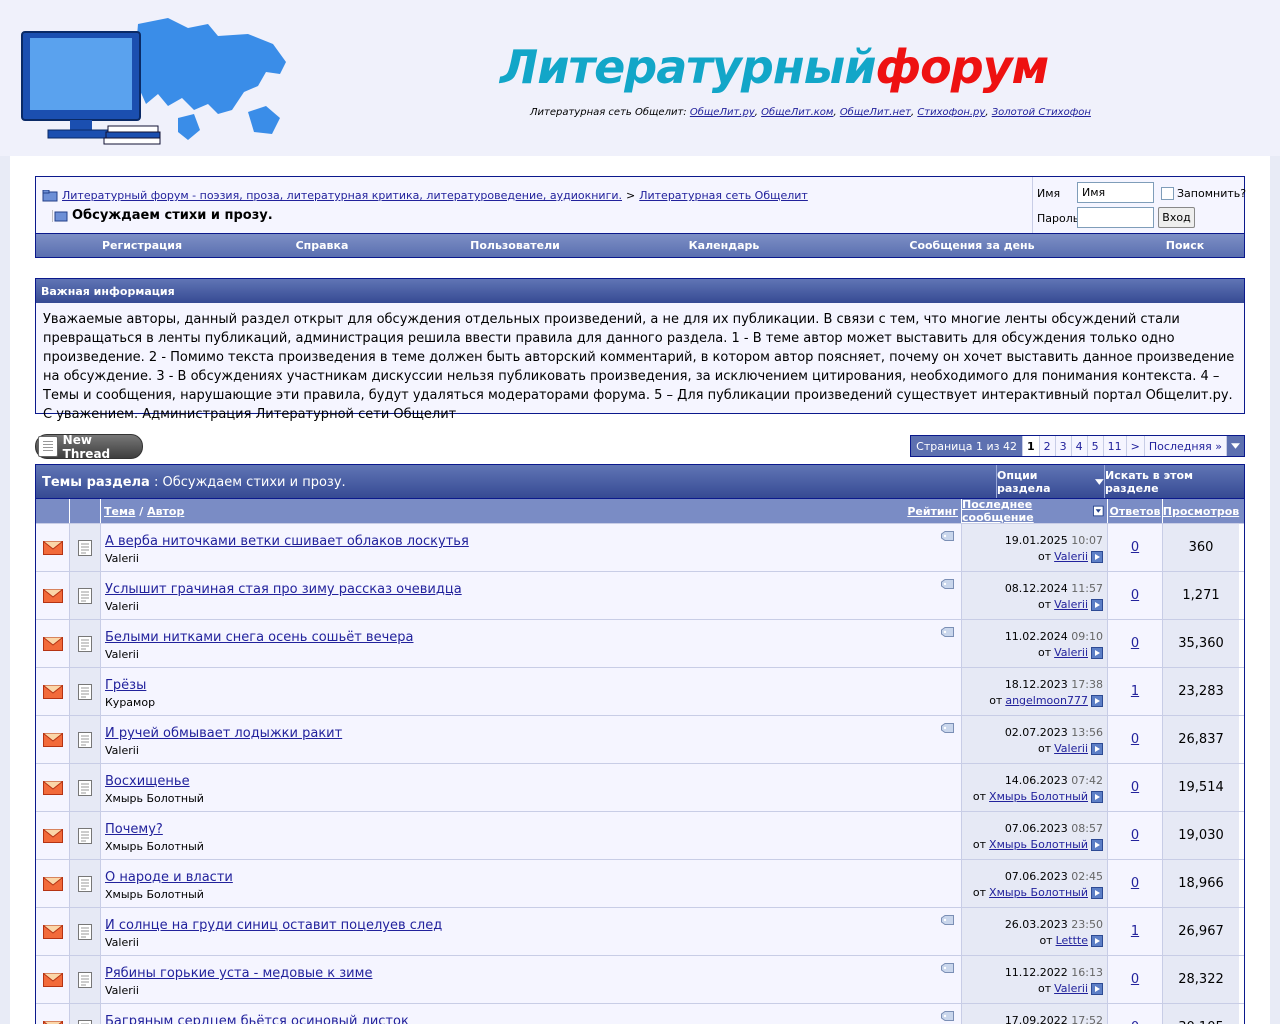 The width and height of the screenshot is (1280, 1024). What do you see at coordinates (723, 195) in the screenshot?
I see `breadcrumb-network: Литературная сеть Общелит` at bounding box center [723, 195].